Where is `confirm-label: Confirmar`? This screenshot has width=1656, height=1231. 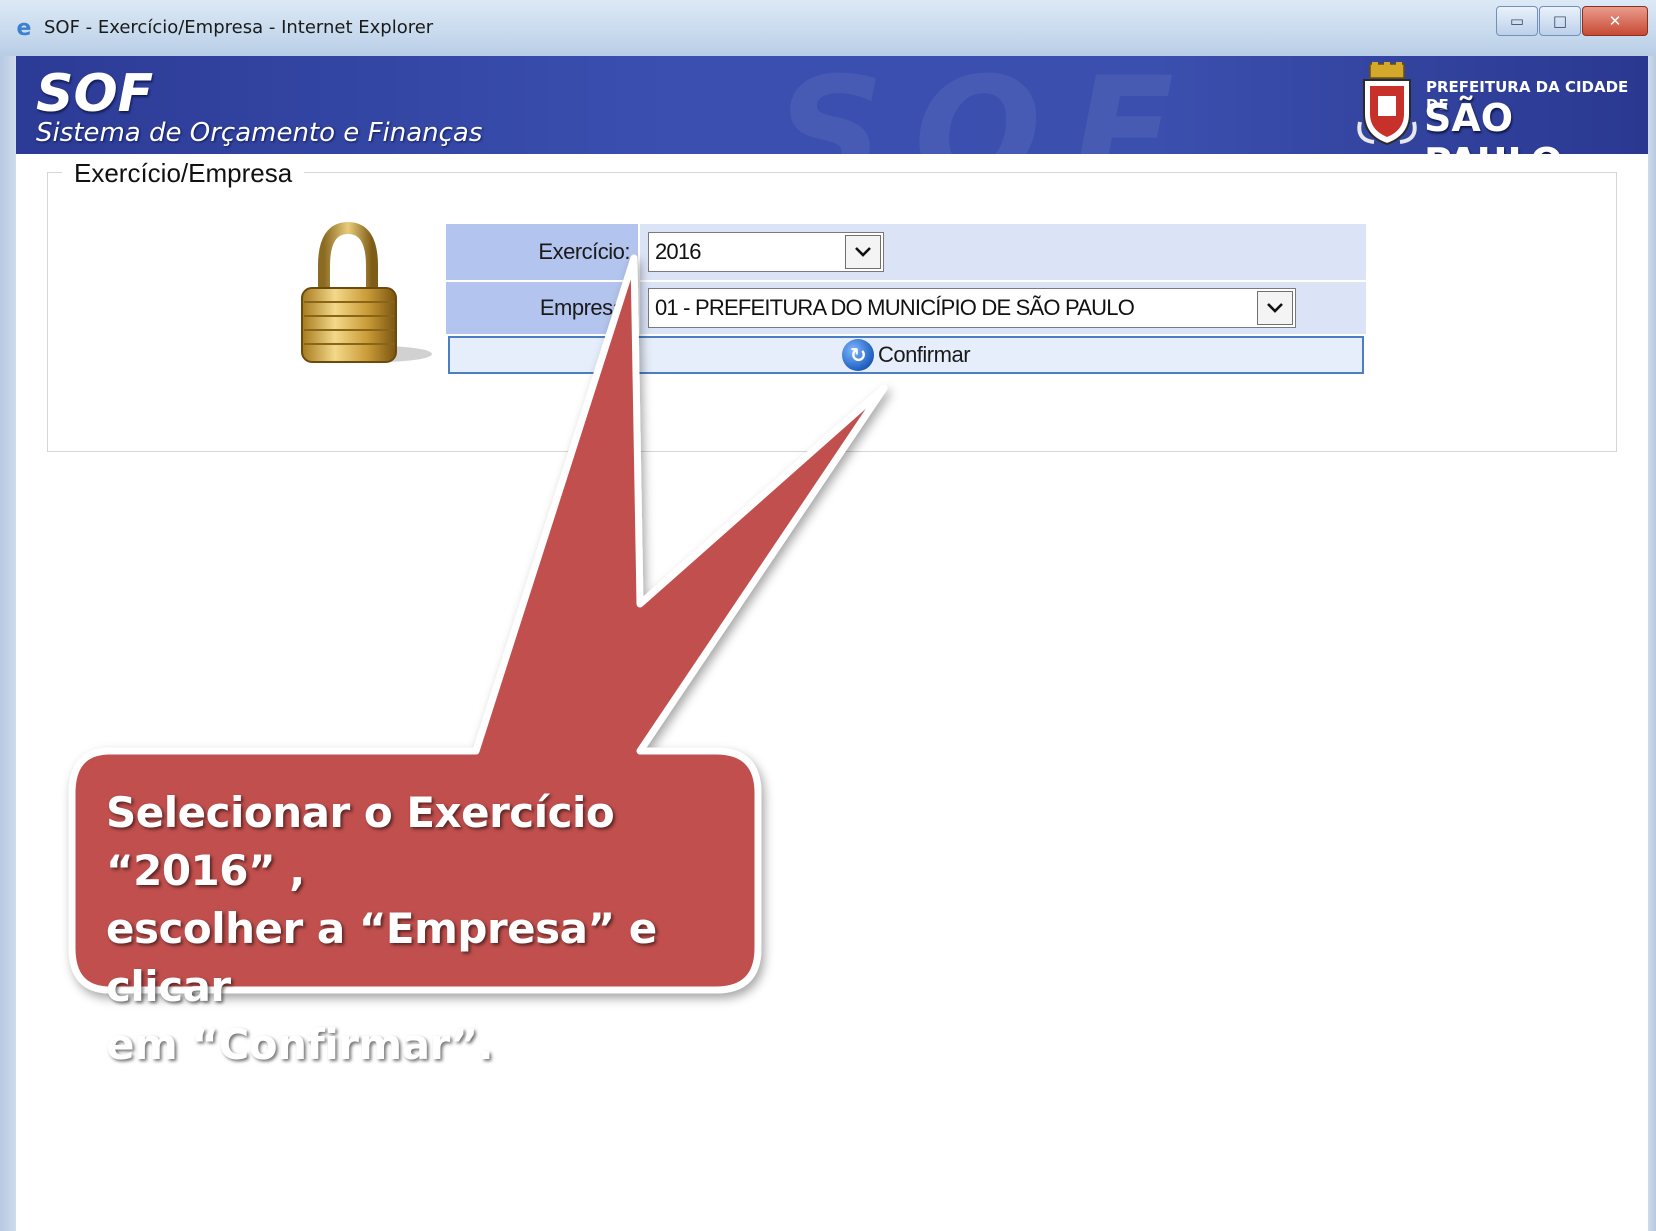 confirm-label: Confirmar is located at coordinates (924, 354).